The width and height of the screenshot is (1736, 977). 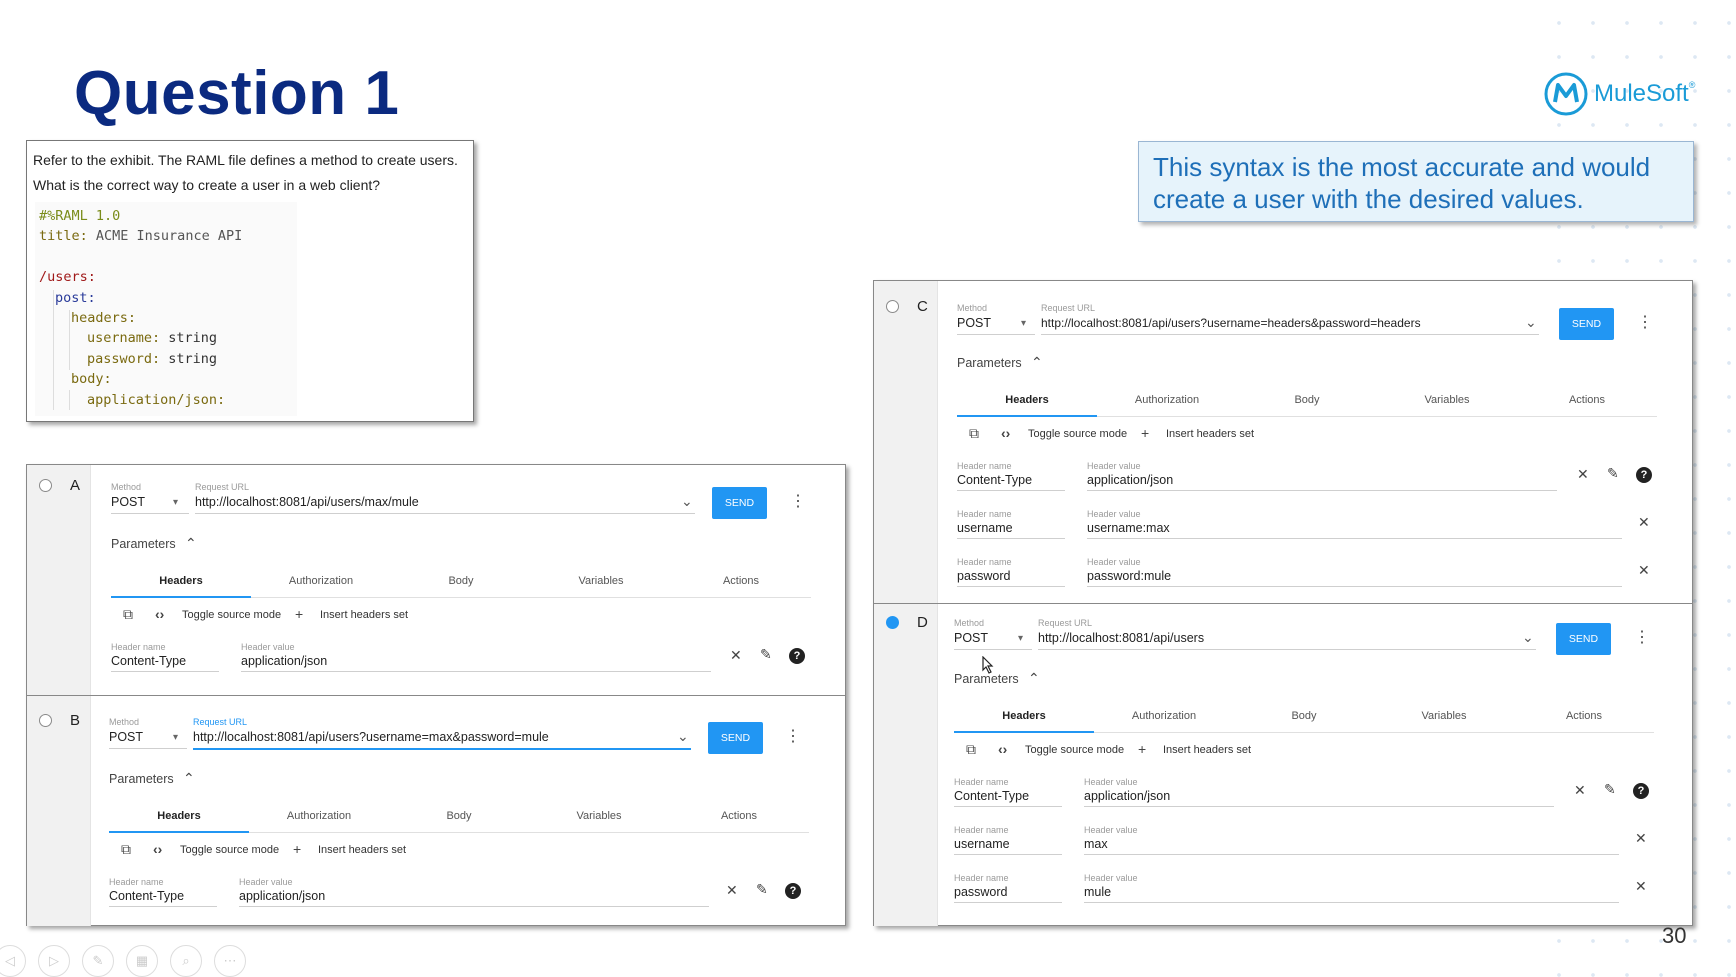 What do you see at coordinates (892, 306) in the screenshot?
I see `option-c-radio` at bounding box center [892, 306].